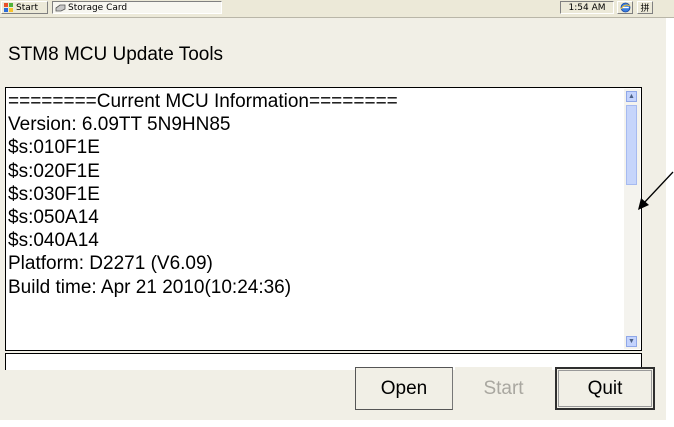 The width and height of the screenshot is (674, 427). I want to click on tray-ie-button, so click(625, 7).